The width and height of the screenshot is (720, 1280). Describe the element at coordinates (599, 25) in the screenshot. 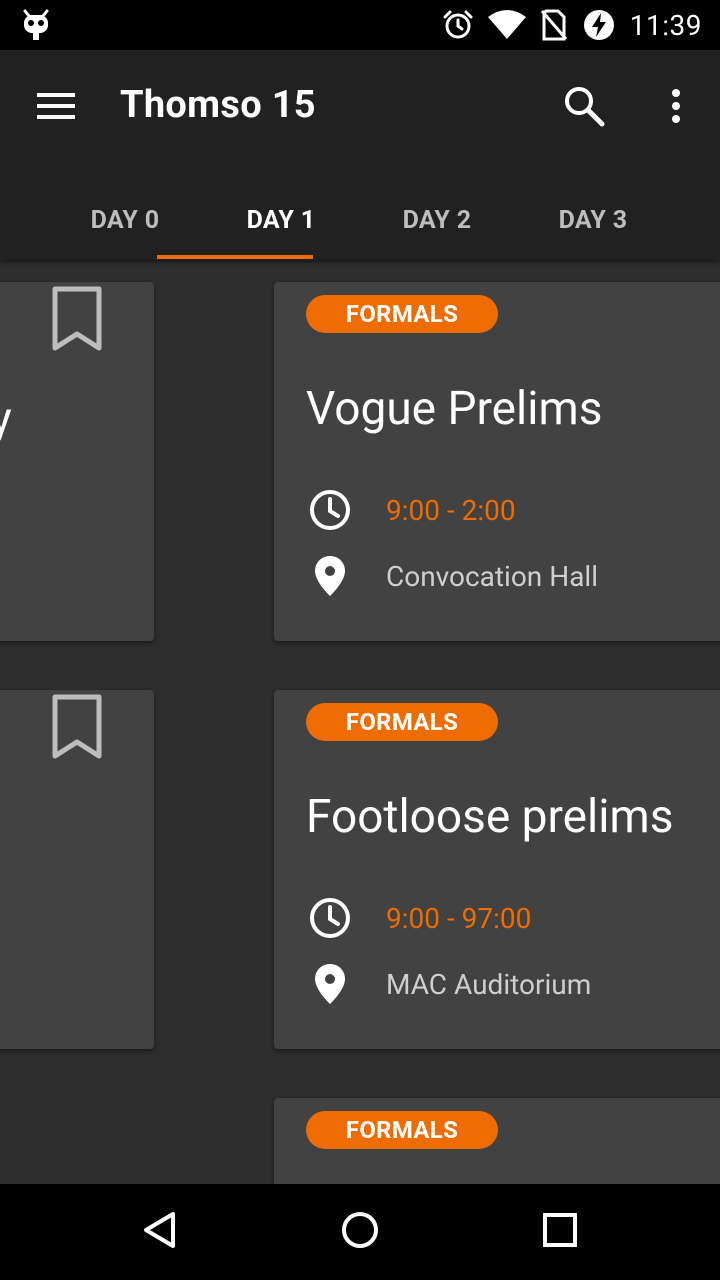

I see `battery-charging-icon` at that location.